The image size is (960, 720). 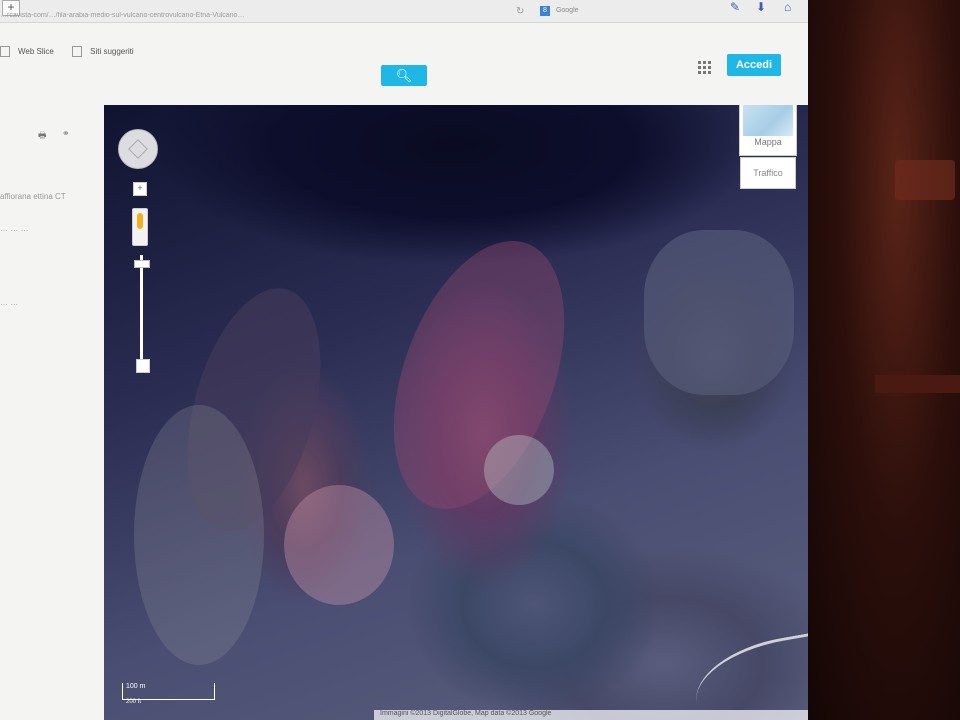 What do you see at coordinates (917, 384) in the screenshot?
I see `background-shelf` at bounding box center [917, 384].